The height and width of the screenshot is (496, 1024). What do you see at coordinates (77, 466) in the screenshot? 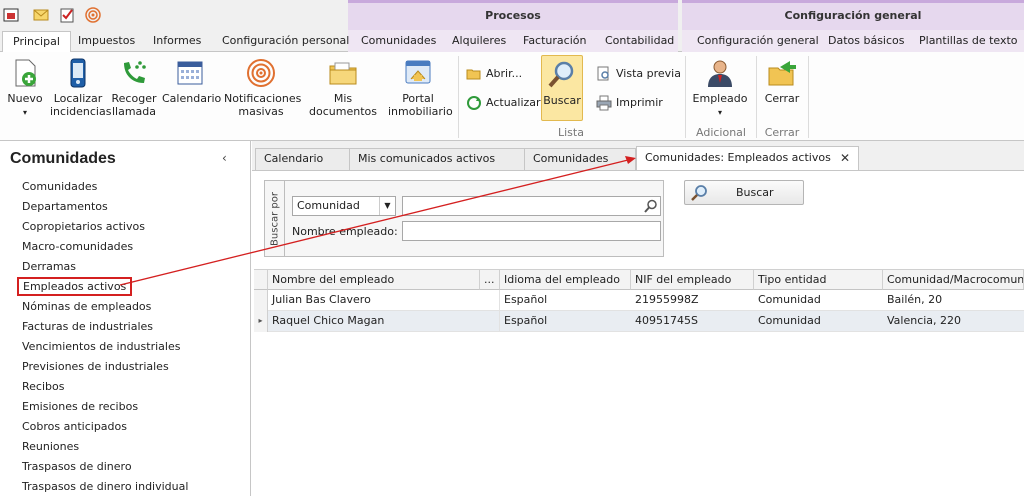
I see `nav-item-traspasos: Traspasos de dinero` at bounding box center [77, 466].